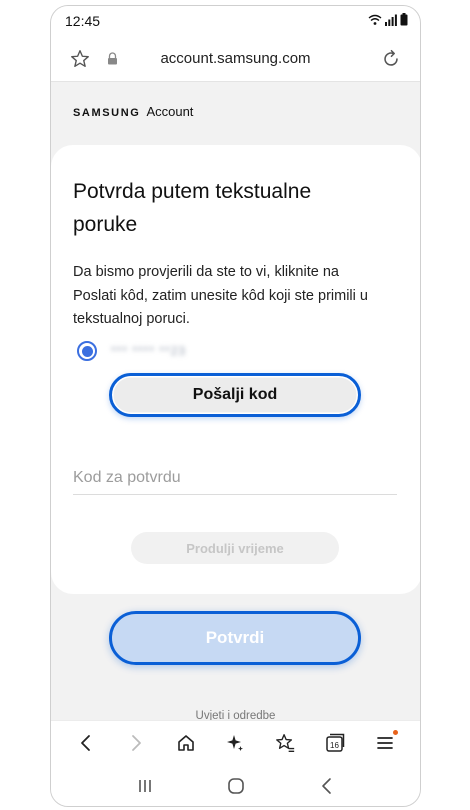  I want to click on notification-dot, so click(395, 732).